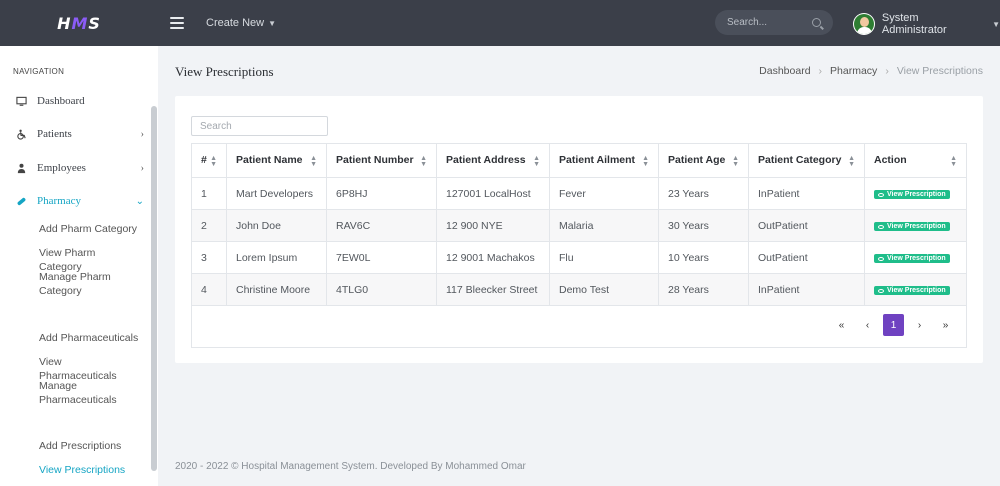 Image resolution: width=1000 pixels, height=486 pixels. I want to click on pagination: « ‹ 1 › », so click(893, 325).